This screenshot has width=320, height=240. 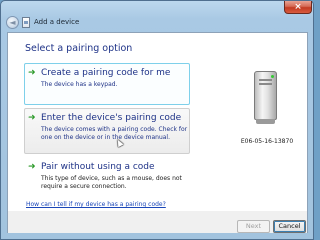 What do you see at coordinates (26, 22) in the screenshot?
I see `add-device-icon` at bounding box center [26, 22].